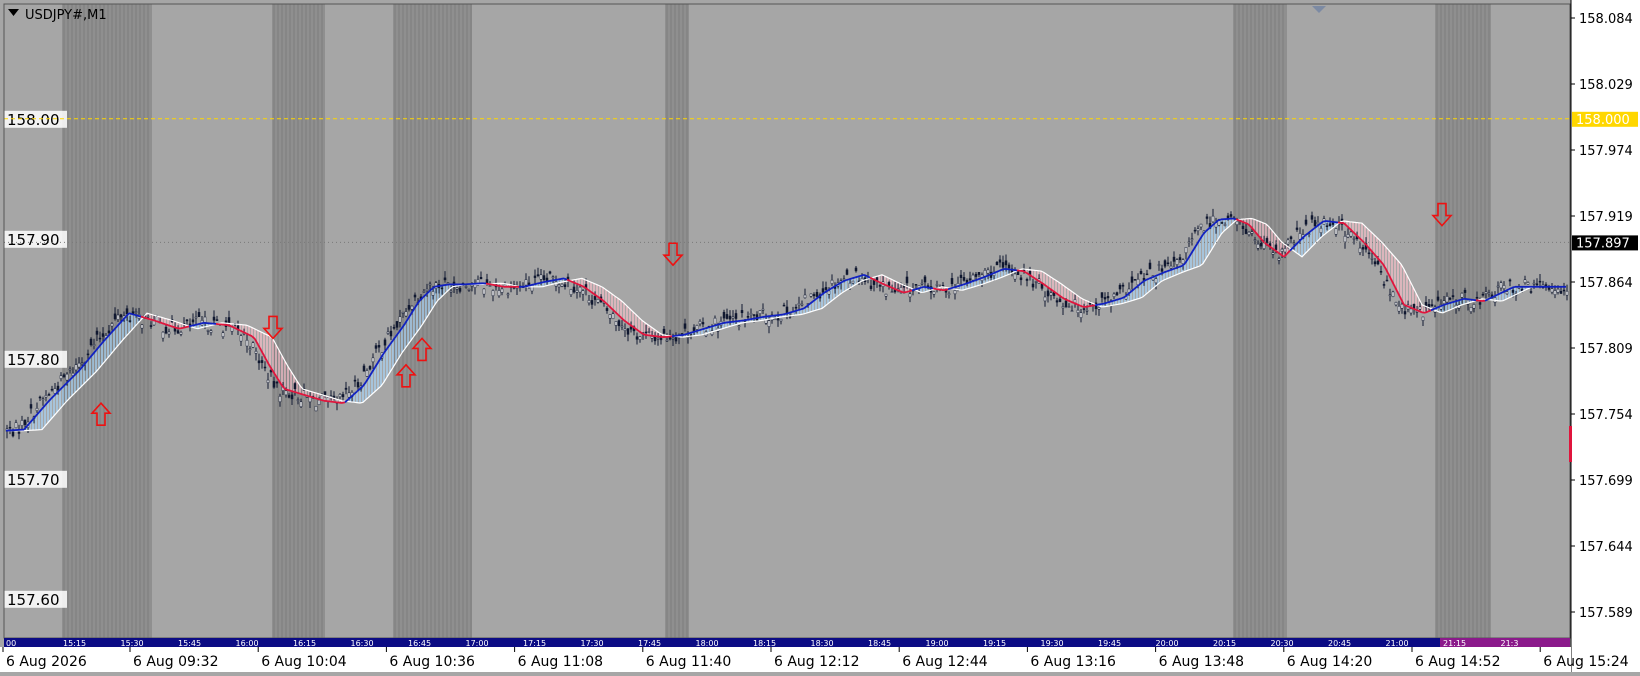  I want to click on y-tick-label: 157.644, so click(1606, 547).